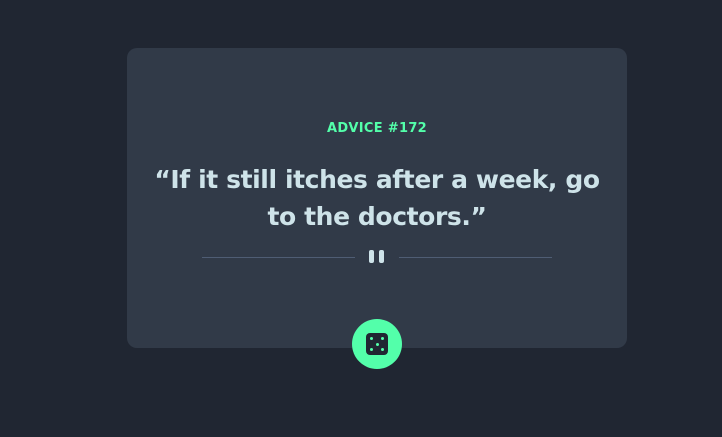  I want to click on divider, so click(377, 257).